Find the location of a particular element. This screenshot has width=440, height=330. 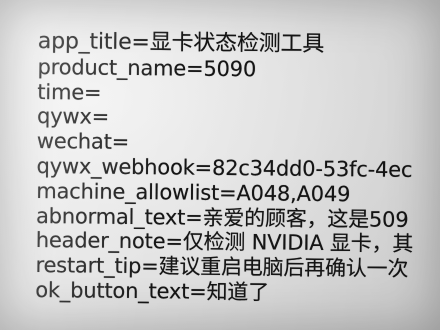

config-line-machine-allowlist: machine_allowlist=A048,A049 is located at coordinates (193, 192).